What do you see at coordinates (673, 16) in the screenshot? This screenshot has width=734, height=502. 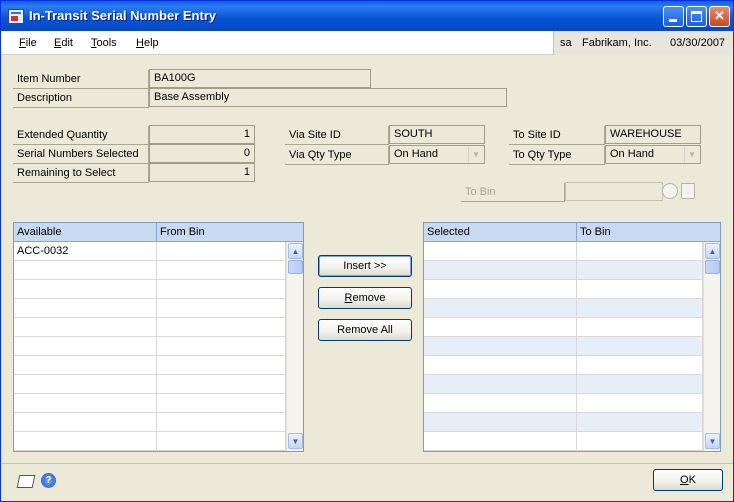 I see `minimize-button` at bounding box center [673, 16].